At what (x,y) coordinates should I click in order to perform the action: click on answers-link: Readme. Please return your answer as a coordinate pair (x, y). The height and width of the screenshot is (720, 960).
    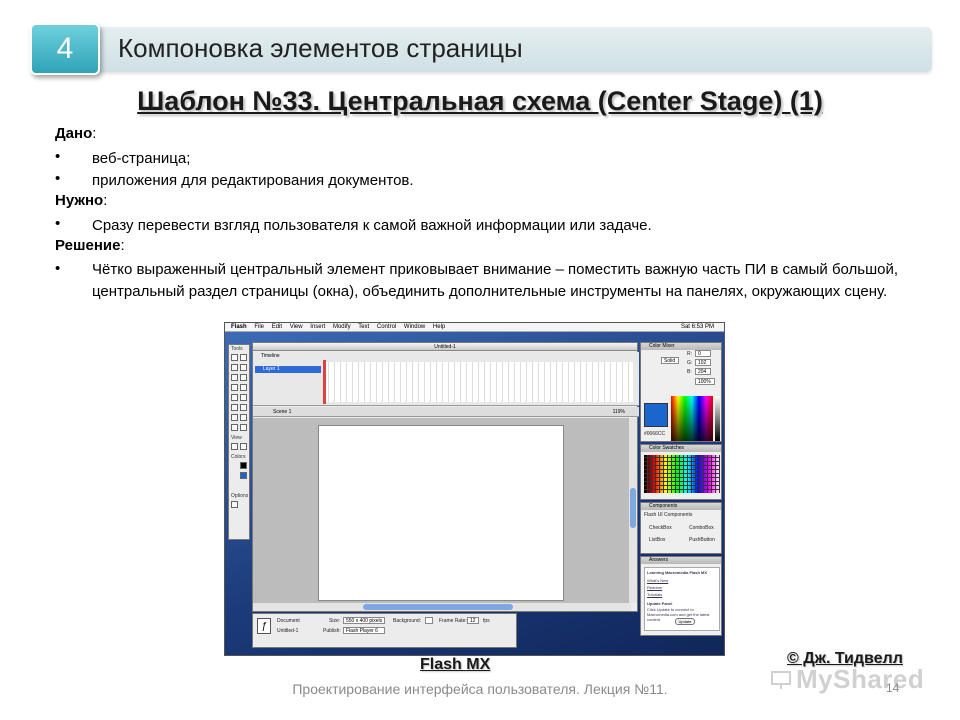
    Looking at the image, I should click on (654, 587).